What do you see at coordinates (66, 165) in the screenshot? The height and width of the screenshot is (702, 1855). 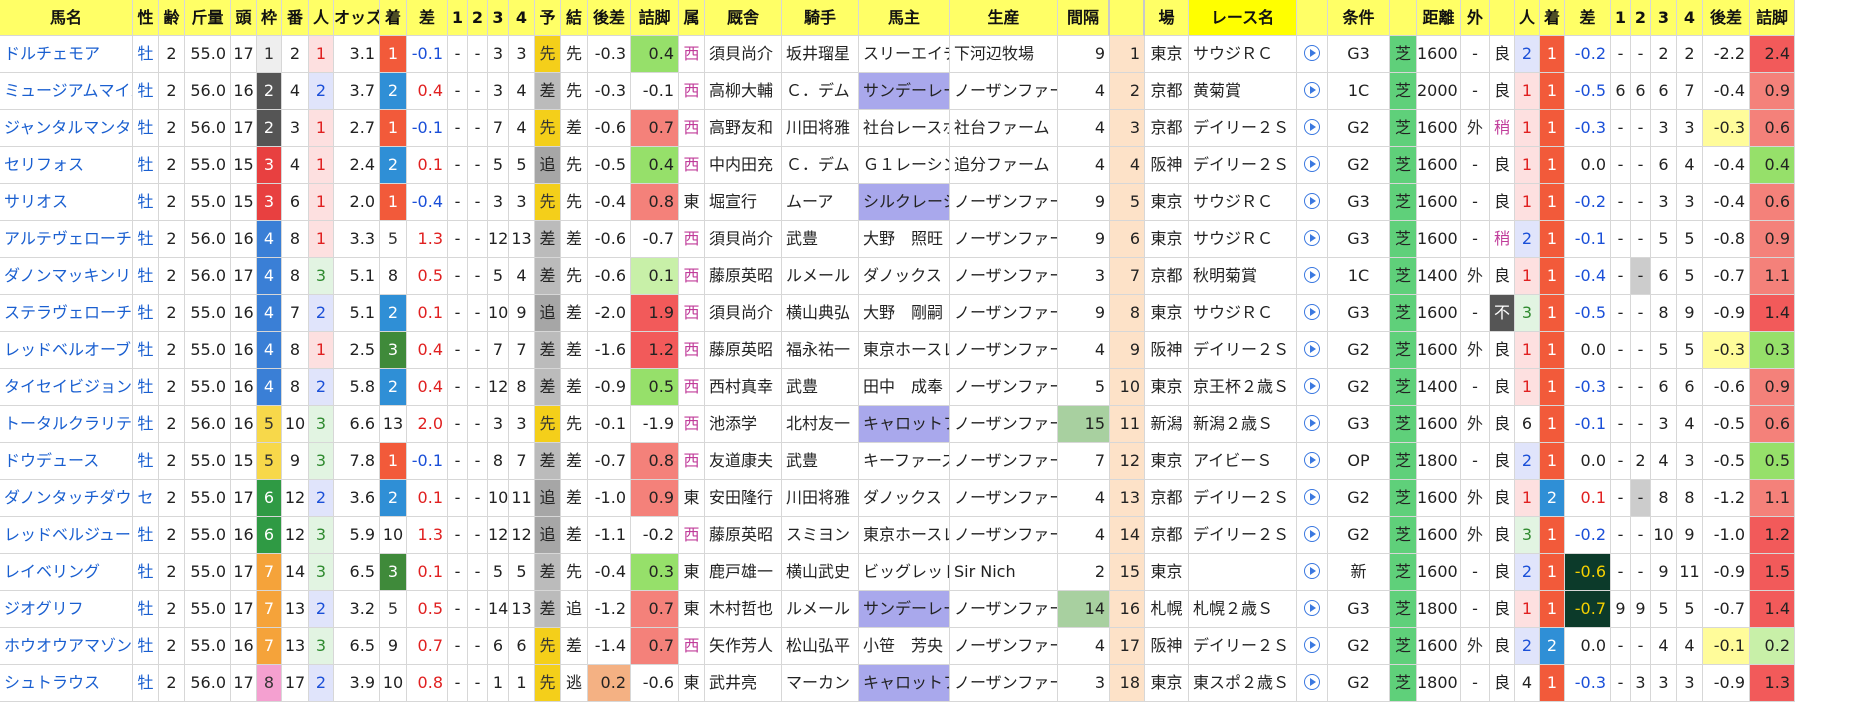 I see `cell-horse: セリフォス` at bounding box center [66, 165].